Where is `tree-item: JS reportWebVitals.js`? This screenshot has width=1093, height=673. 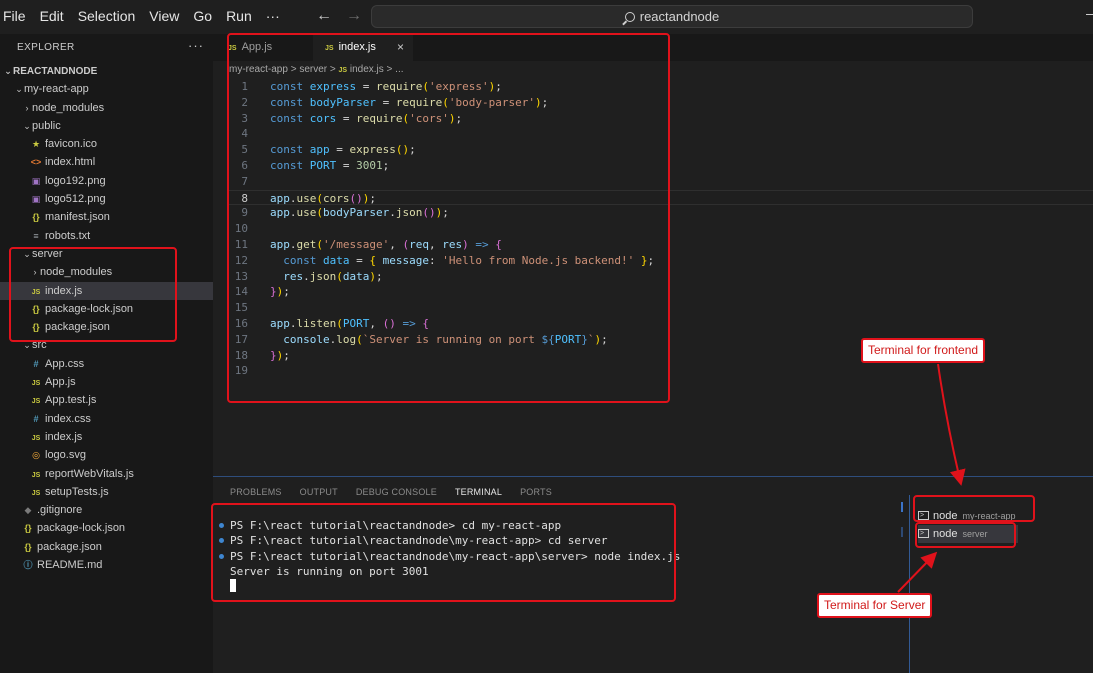 tree-item: JS reportWebVitals.js is located at coordinates (106, 474).